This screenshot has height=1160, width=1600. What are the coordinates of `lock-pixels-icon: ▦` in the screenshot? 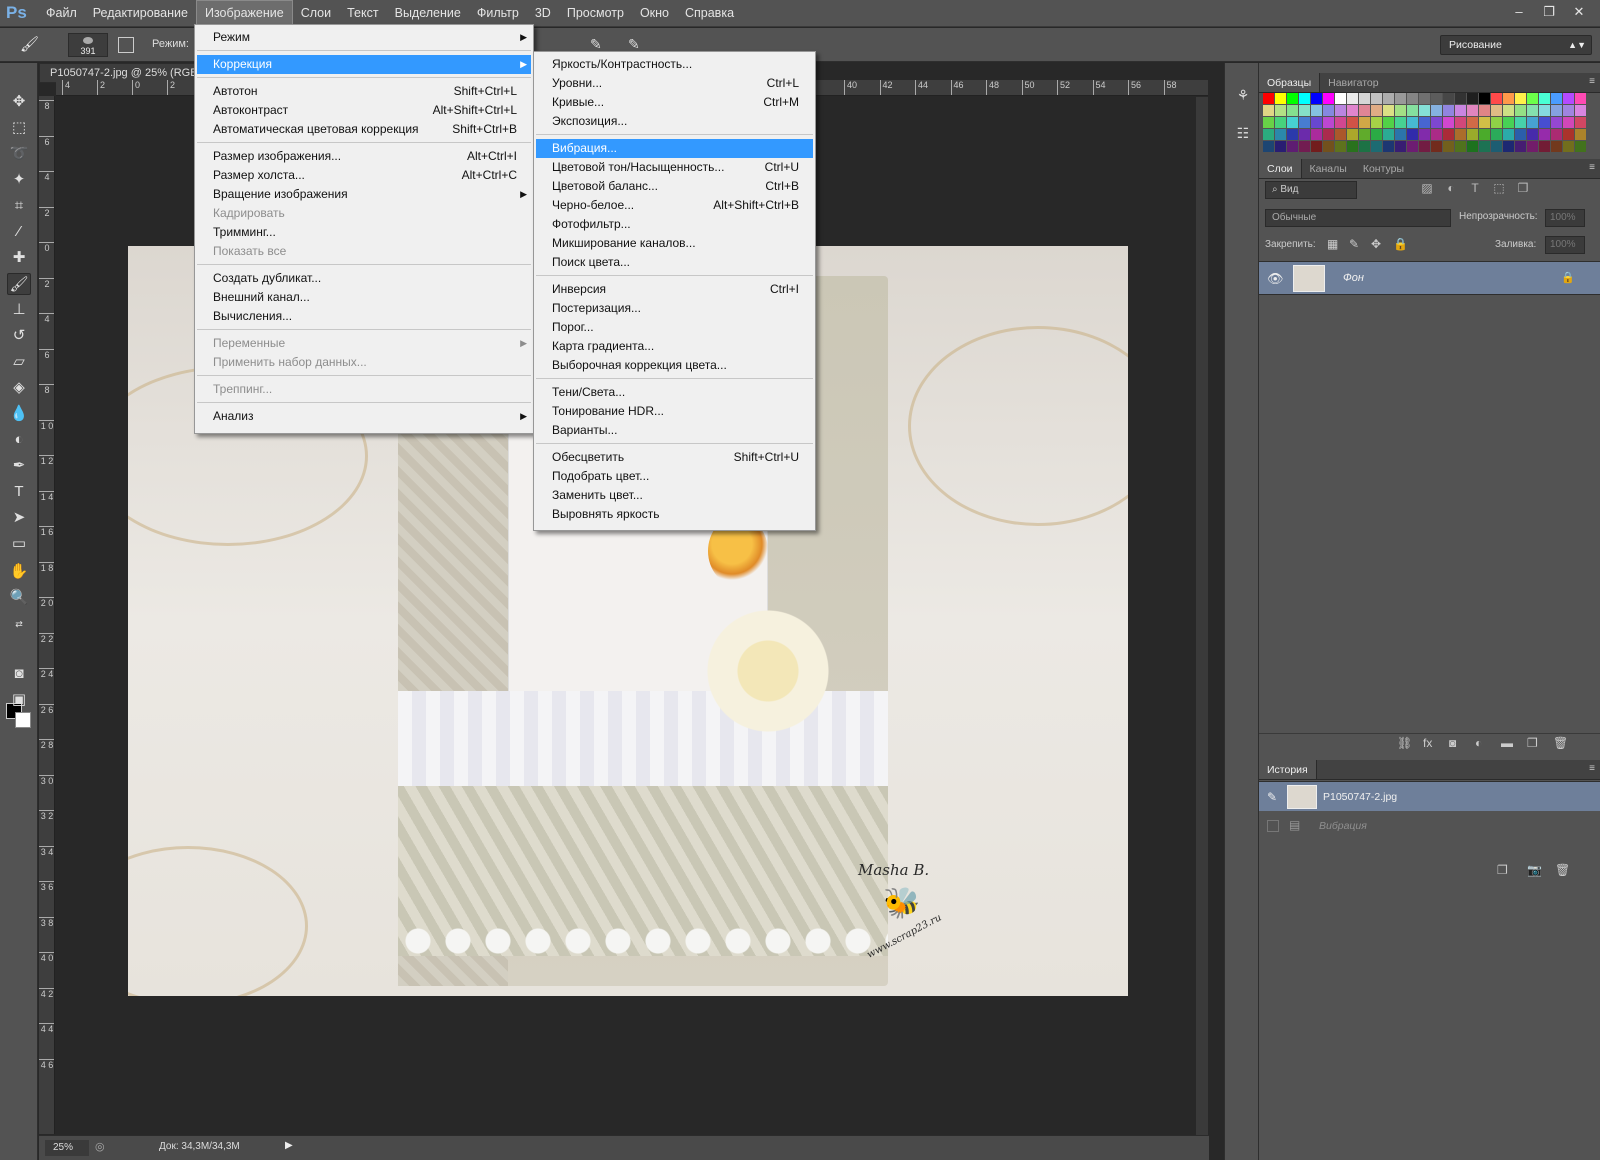 It's located at (1332, 244).